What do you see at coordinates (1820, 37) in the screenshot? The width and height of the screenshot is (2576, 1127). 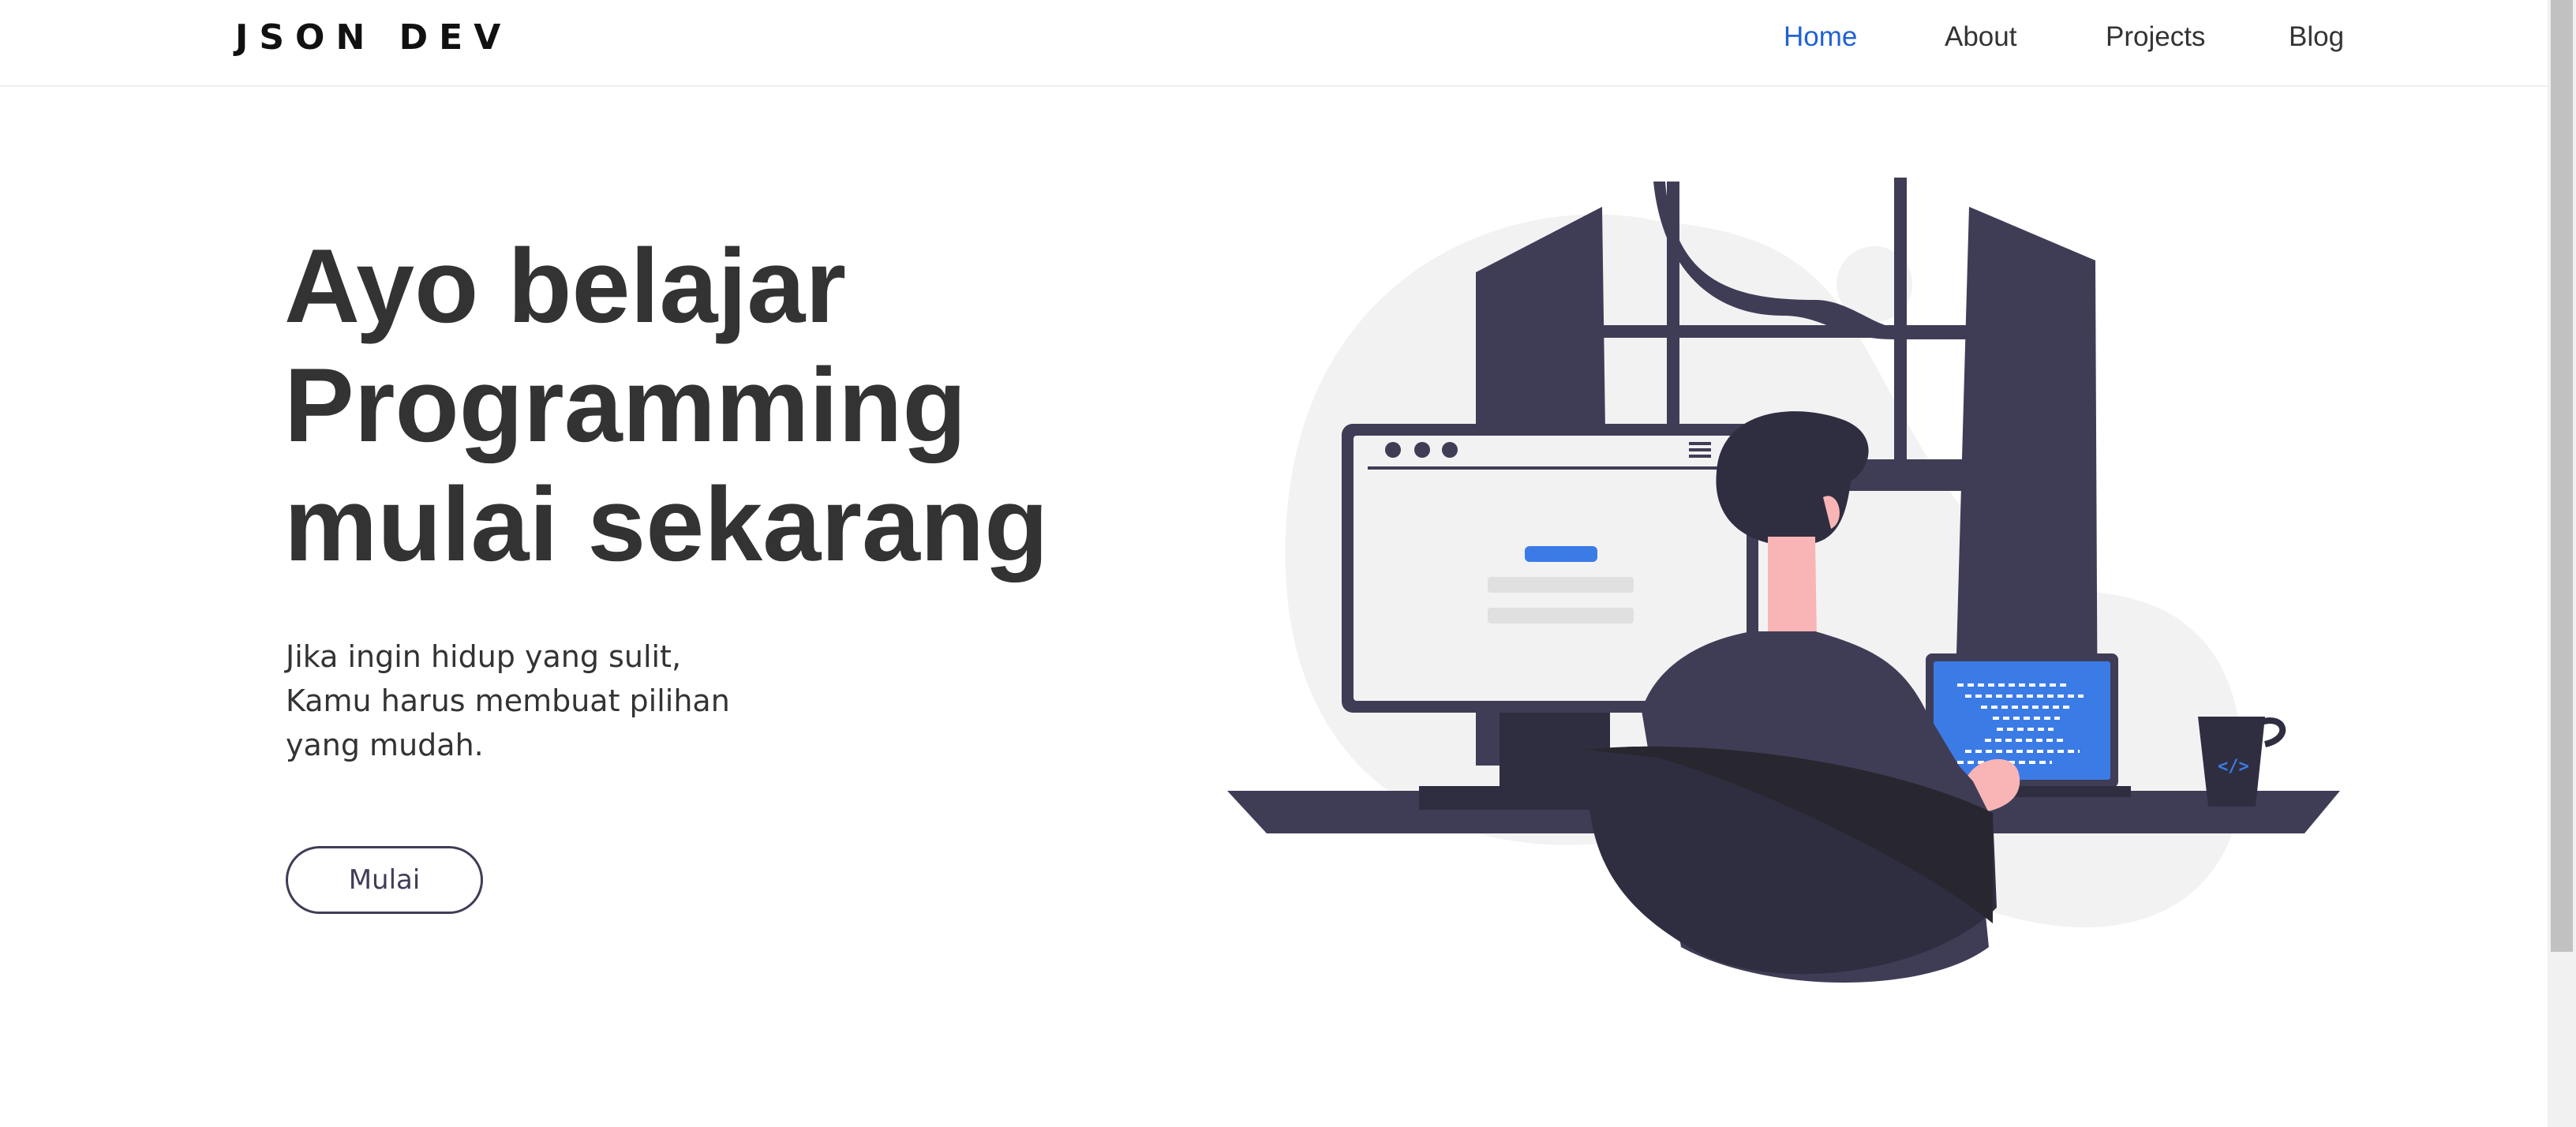 I see `nav-link-home: Home` at bounding box center [1820, 37].